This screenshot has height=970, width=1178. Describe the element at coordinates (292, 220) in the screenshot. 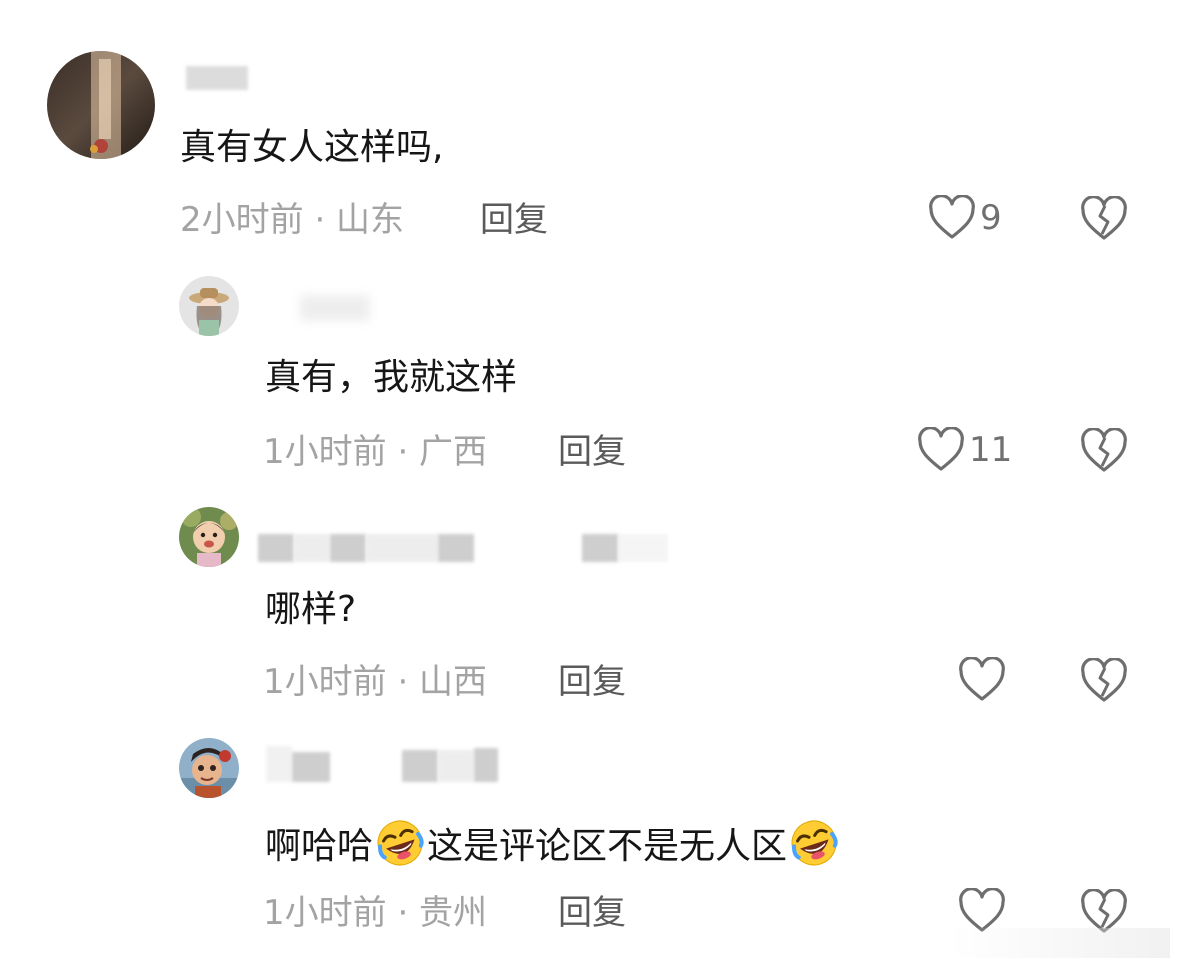

I see `comment-meta: 2小时前 · 山东` at that location.